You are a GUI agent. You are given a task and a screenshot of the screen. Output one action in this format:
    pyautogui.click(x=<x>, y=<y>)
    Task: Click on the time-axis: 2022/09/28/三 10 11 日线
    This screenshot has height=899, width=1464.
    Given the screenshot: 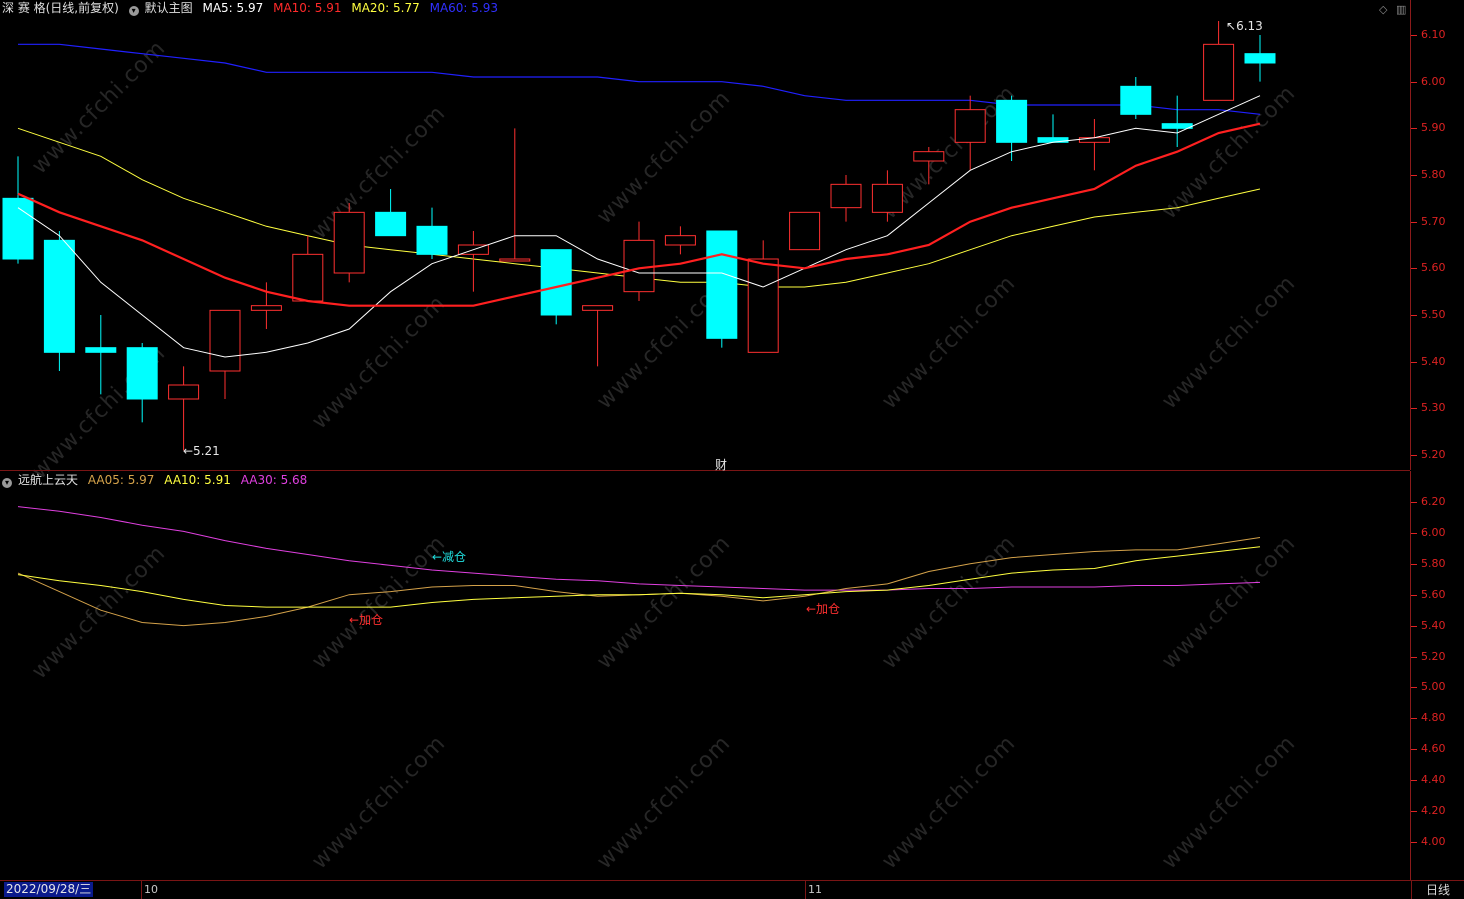 What is the action you would take?
    pyautogui.click(x=732, y=889)
    